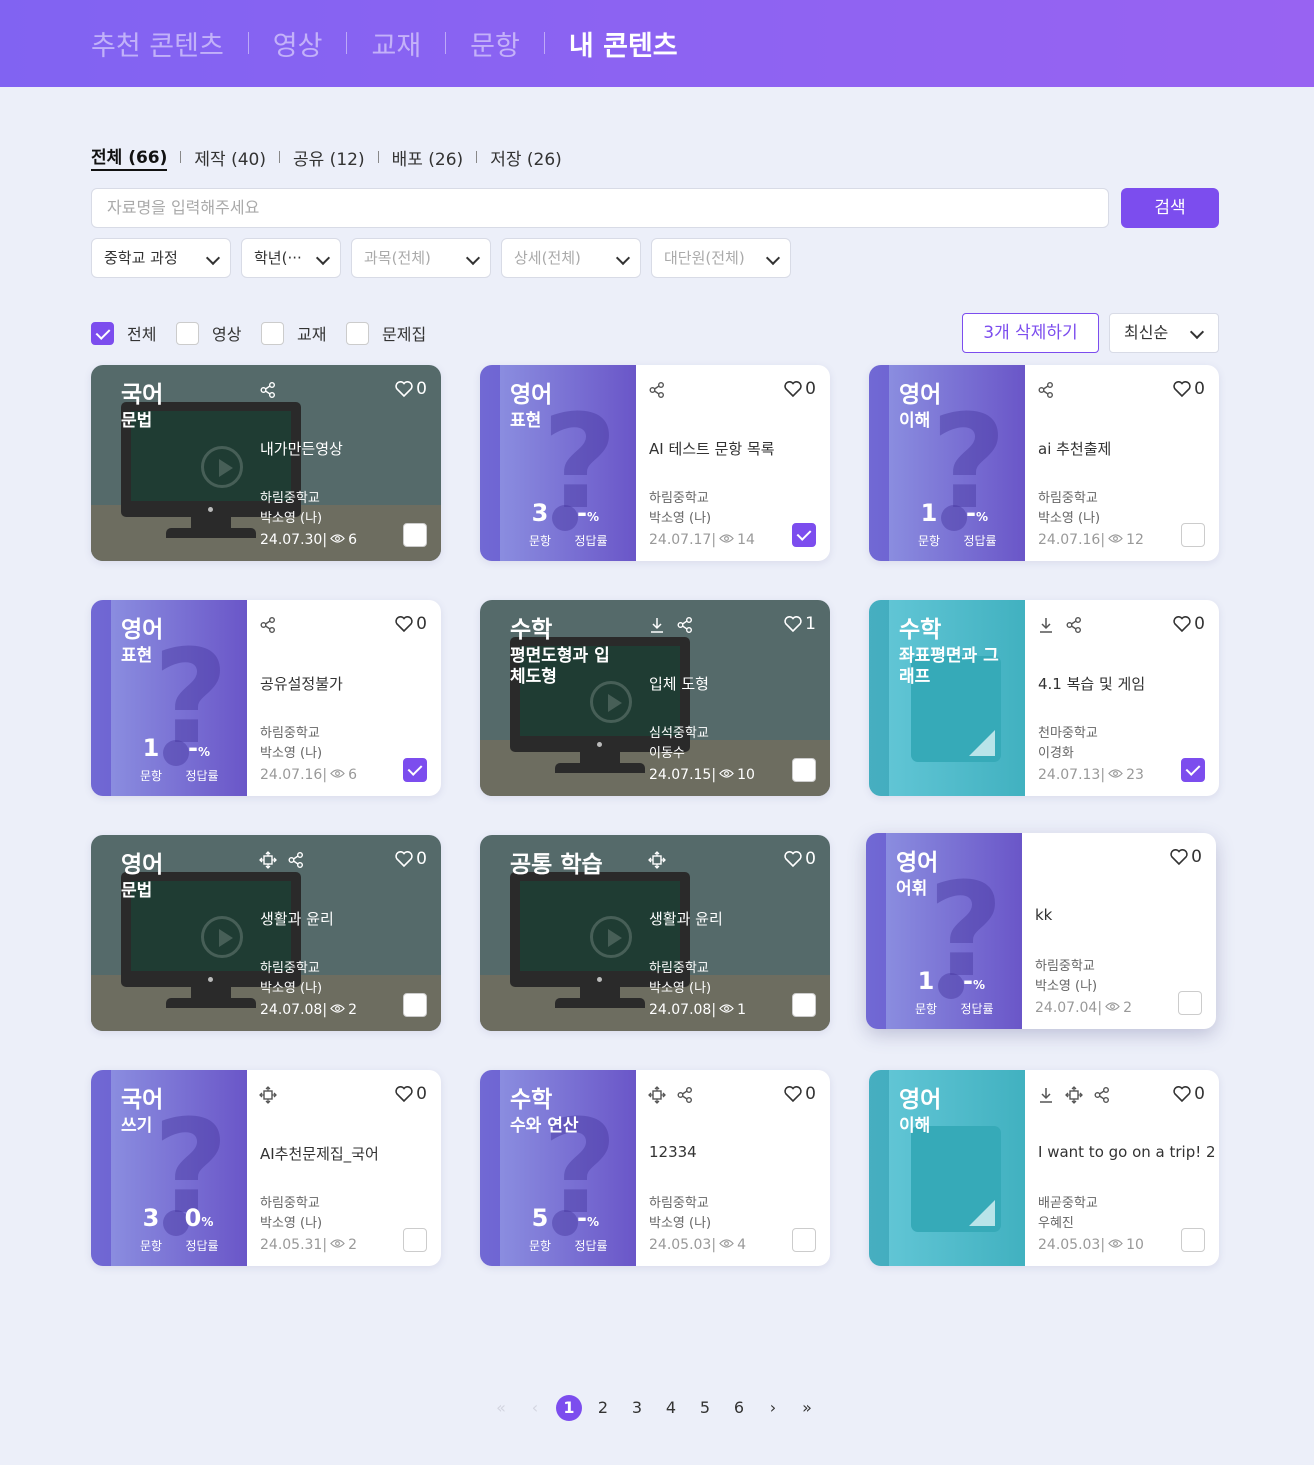 This screenshot has width=1314, height=1465. I want to click on page-number: 2, so click(603, 1408).